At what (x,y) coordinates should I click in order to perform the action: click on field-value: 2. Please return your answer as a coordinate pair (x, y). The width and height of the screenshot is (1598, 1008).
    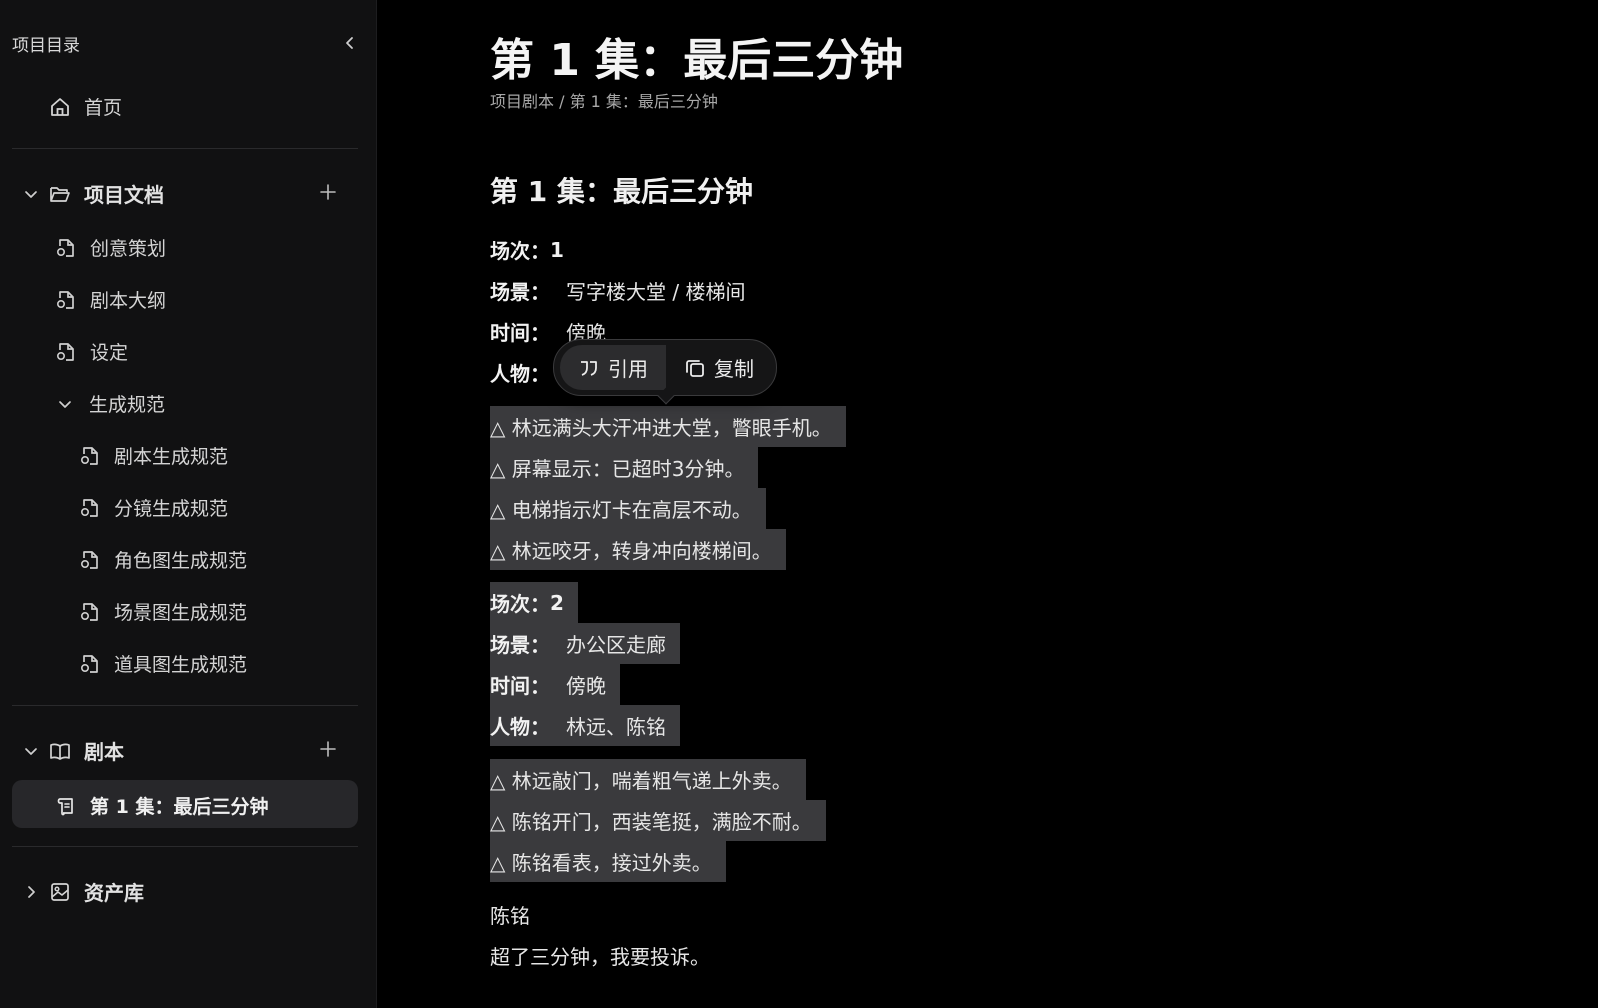
    Looking at the image, I should click on (557, 602).